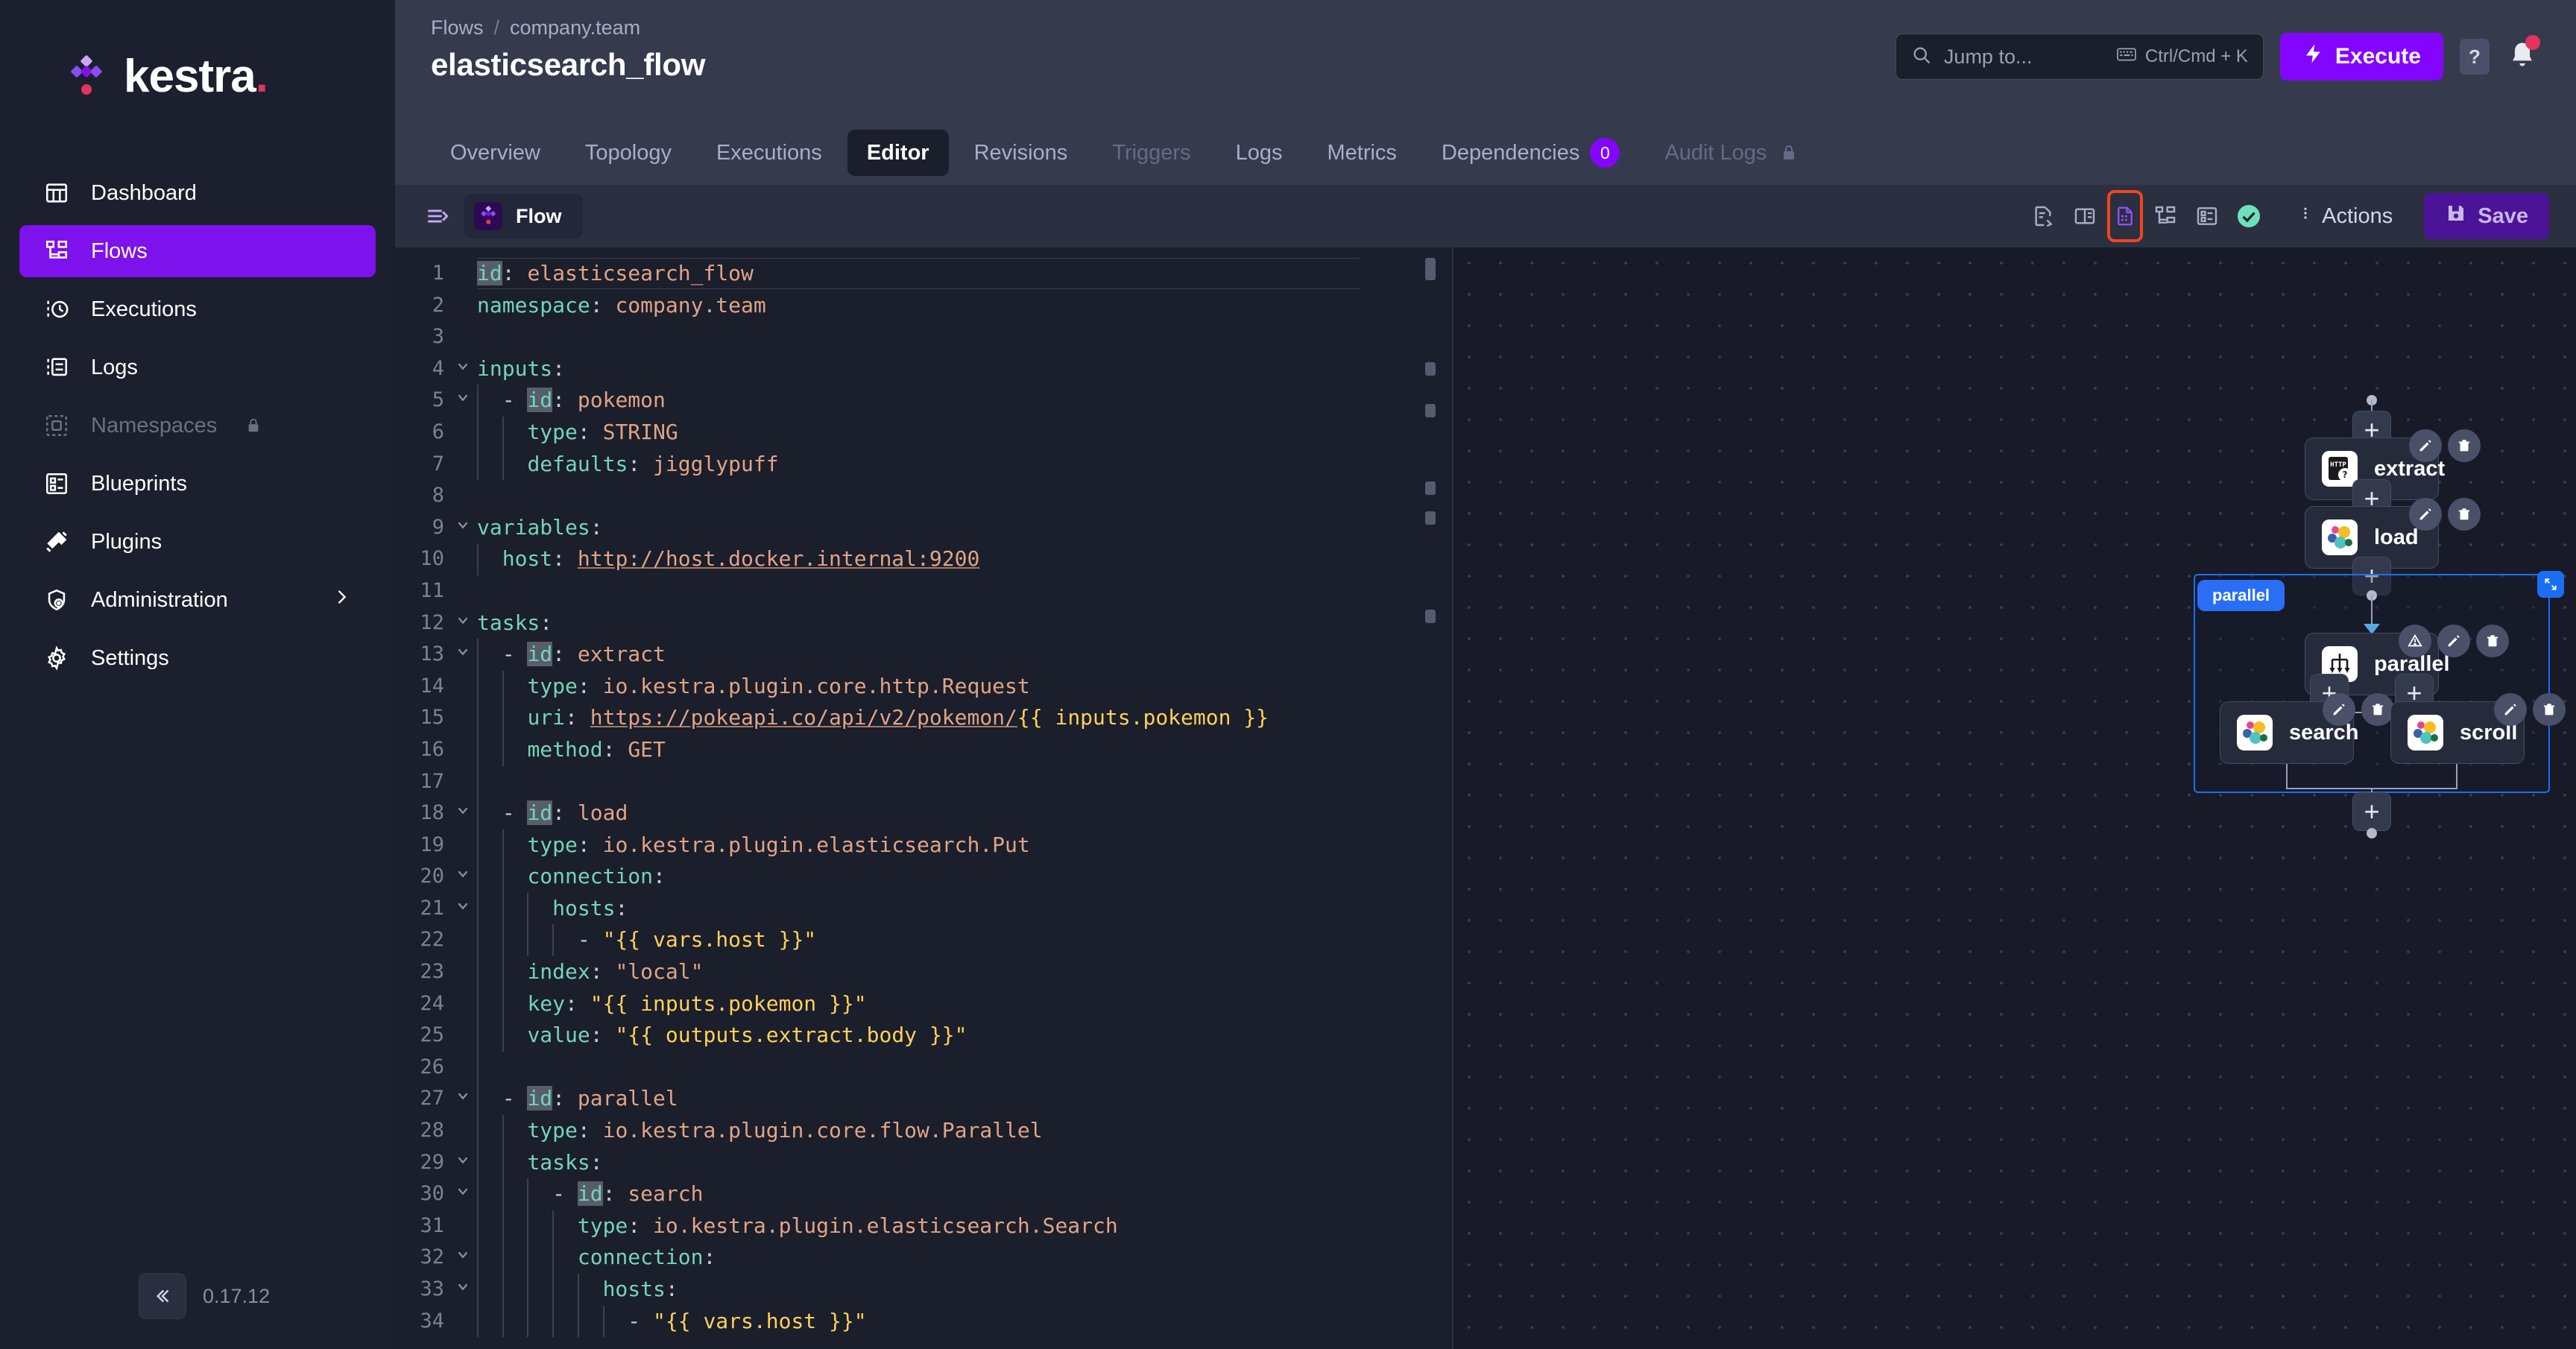  Describe the element at coordinates (198, 193) in the screenshot. I see `sidebar-item-dashboard: Dashboard` at that location.